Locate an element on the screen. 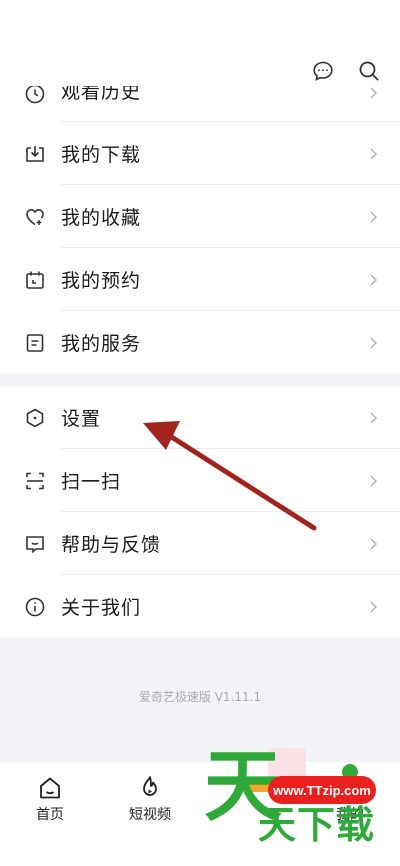 The height and width of the screenshot is (866, 400). calendar-icon is located at coordinates (35, 280).